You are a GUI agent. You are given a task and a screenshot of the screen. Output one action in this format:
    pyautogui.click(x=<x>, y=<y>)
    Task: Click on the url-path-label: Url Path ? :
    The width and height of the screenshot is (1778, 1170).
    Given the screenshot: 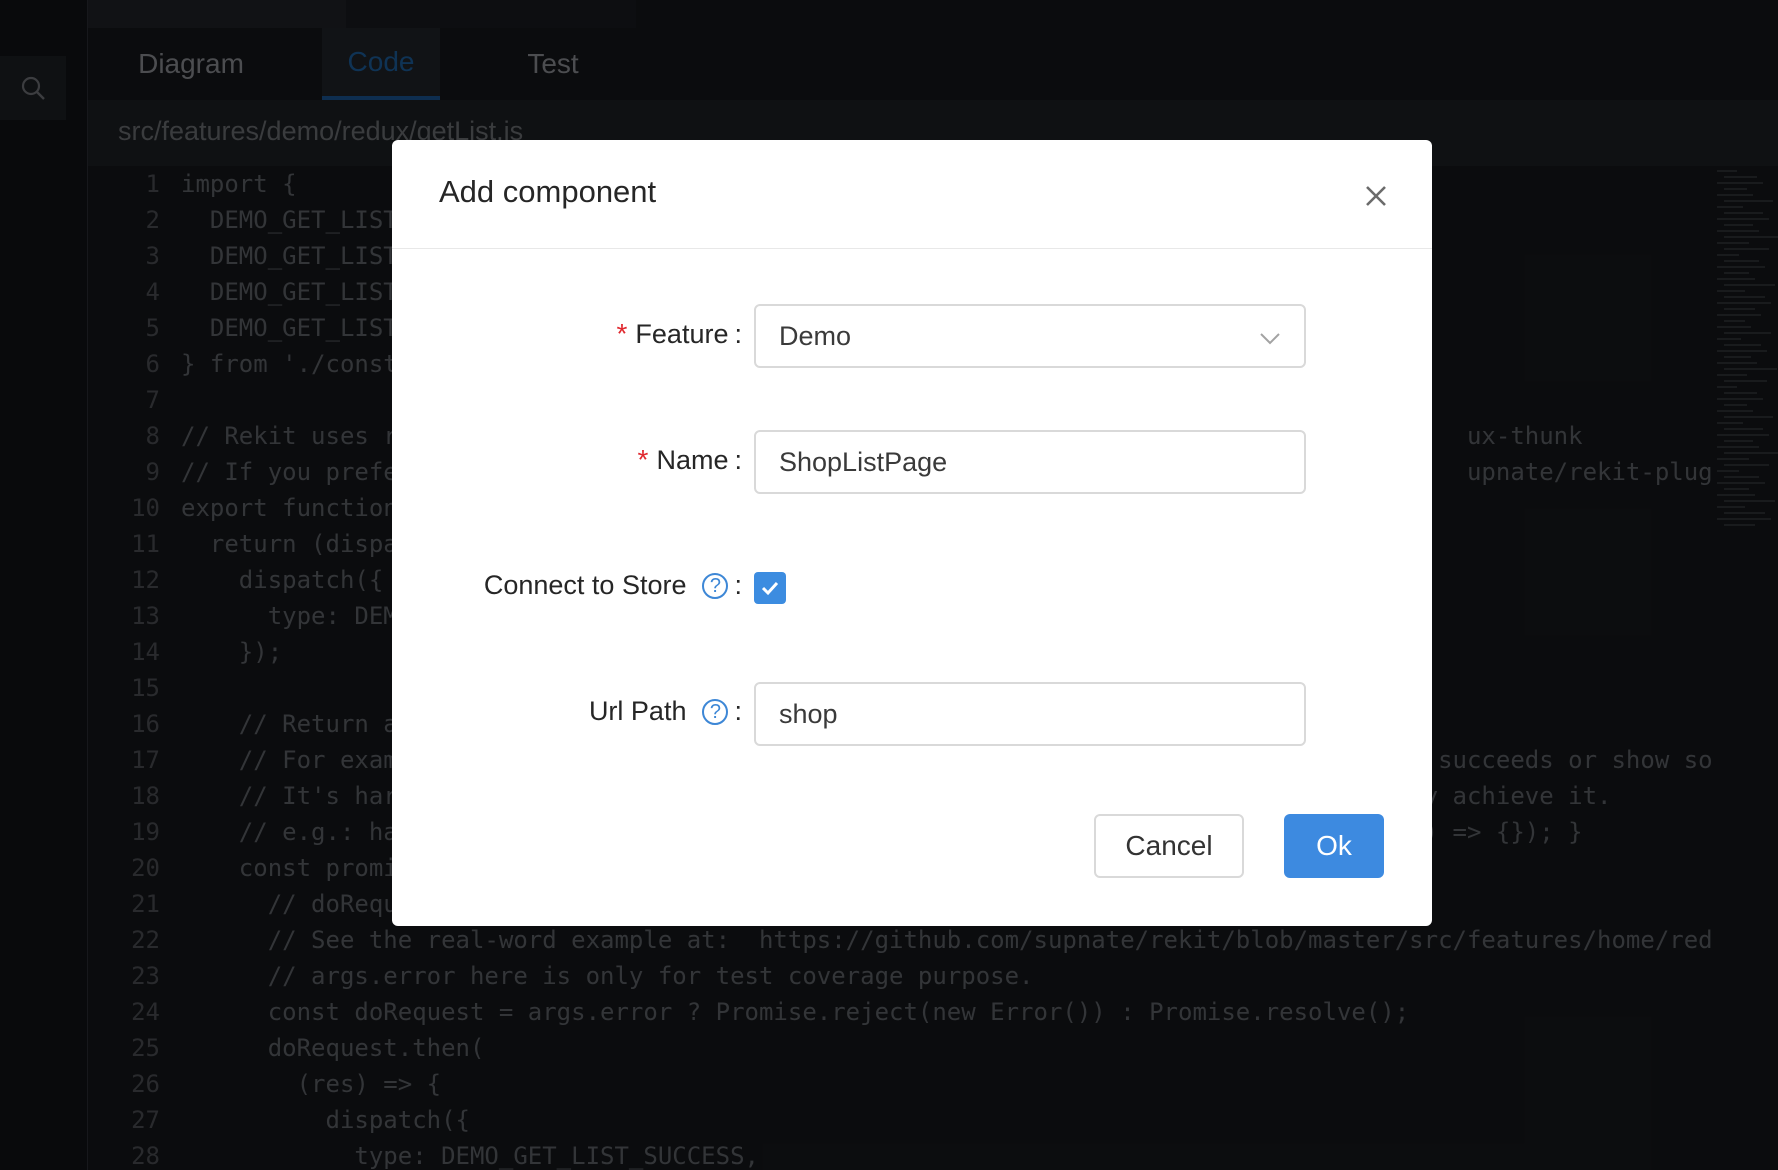 What is the action you would take?
    pyautogui.click(x=665, y=711)
    